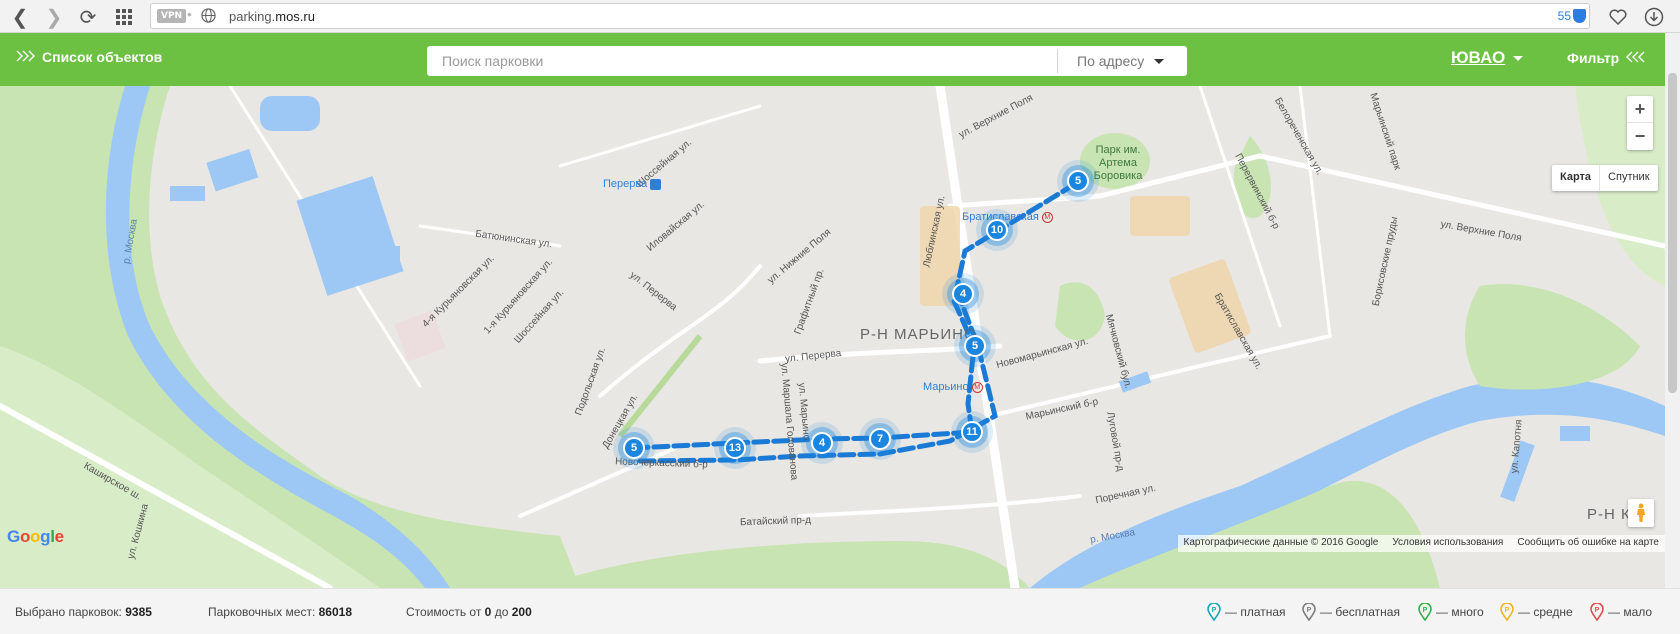 This screenshot has height=634, width=1680. Describe the element at coordinates (1111, 61) in the screenshot. I see `search-mode-label: По адресу` at that location.